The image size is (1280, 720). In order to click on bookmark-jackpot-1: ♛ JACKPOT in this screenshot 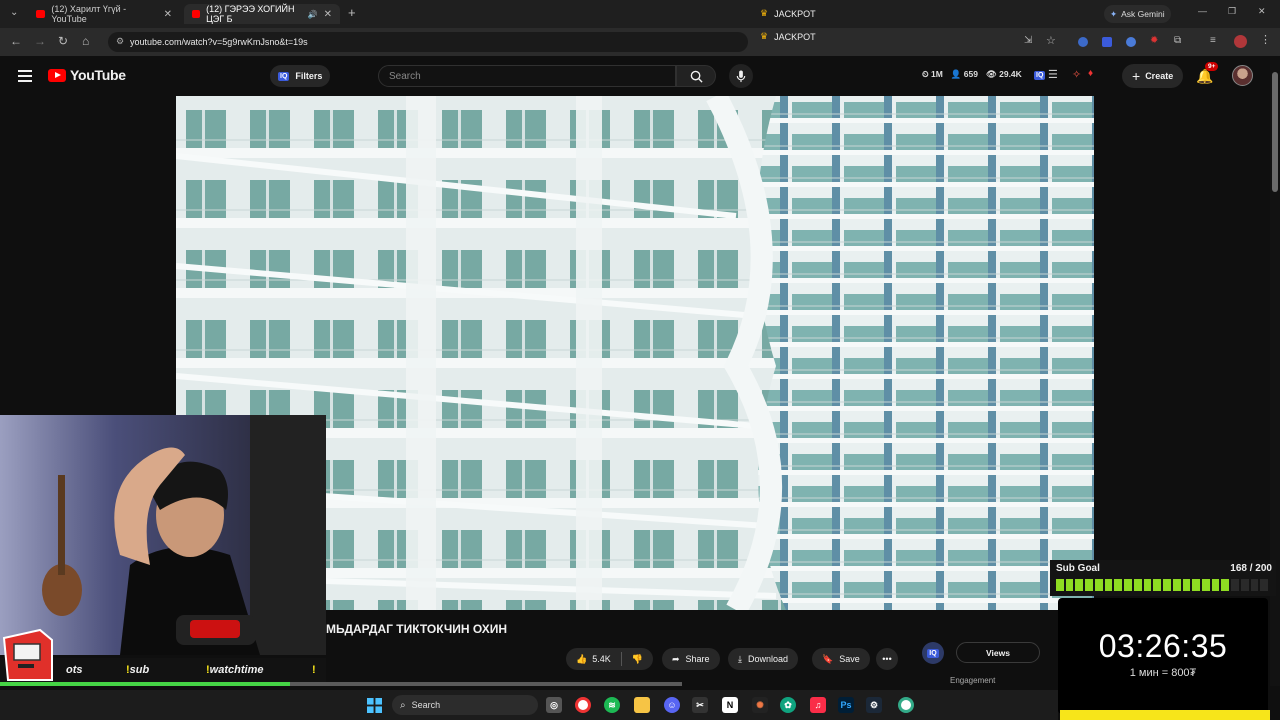, I will do `click(788, 13)`.